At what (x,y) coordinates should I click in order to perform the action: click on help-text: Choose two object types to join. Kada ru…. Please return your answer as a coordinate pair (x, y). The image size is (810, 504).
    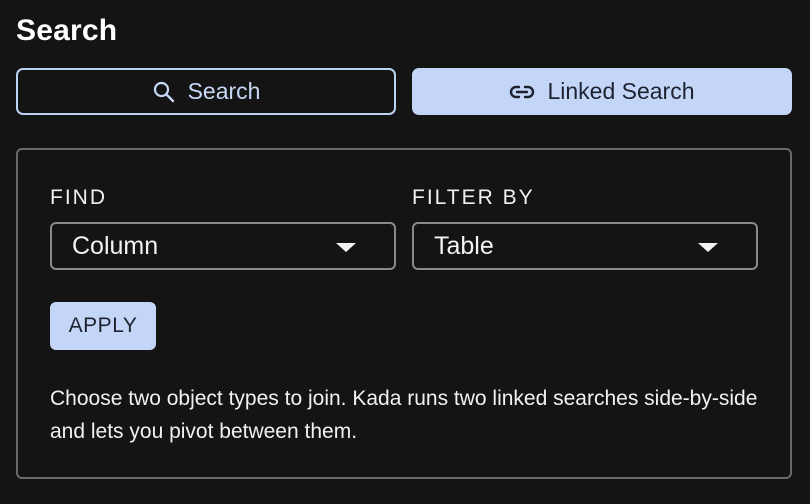
    Looking at the image, I should click on (404, 415).